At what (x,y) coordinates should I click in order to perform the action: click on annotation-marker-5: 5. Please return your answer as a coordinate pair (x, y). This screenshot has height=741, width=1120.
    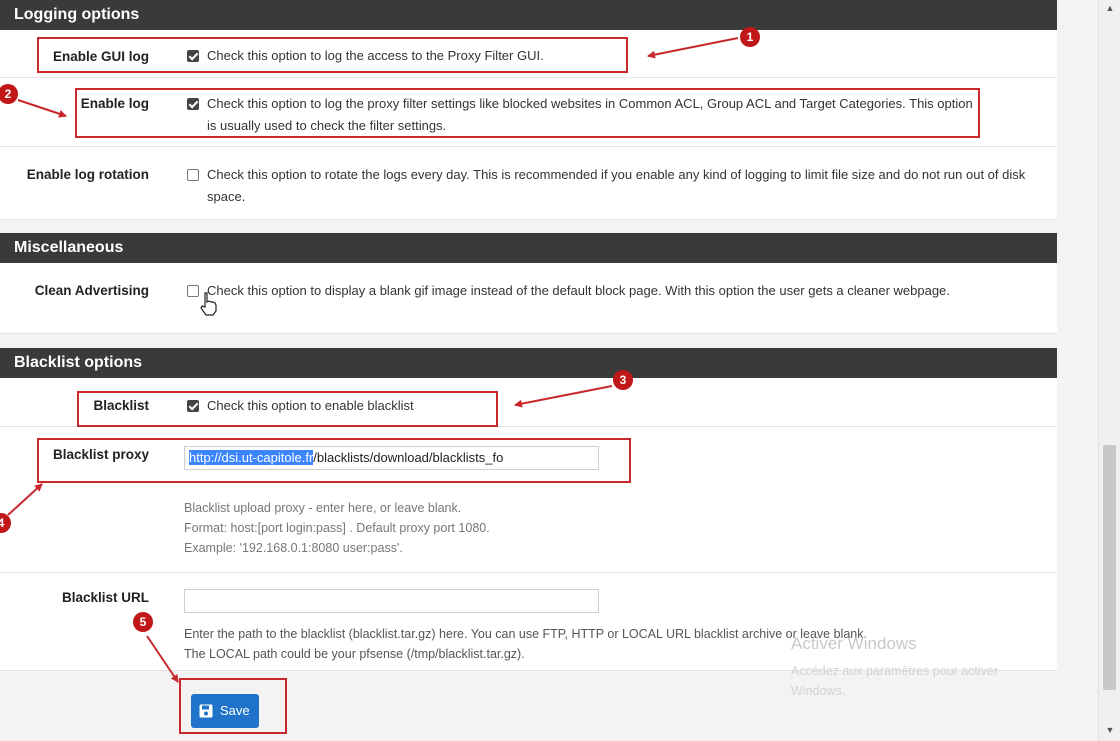
    Looking at the image, I should click on (143, 622).